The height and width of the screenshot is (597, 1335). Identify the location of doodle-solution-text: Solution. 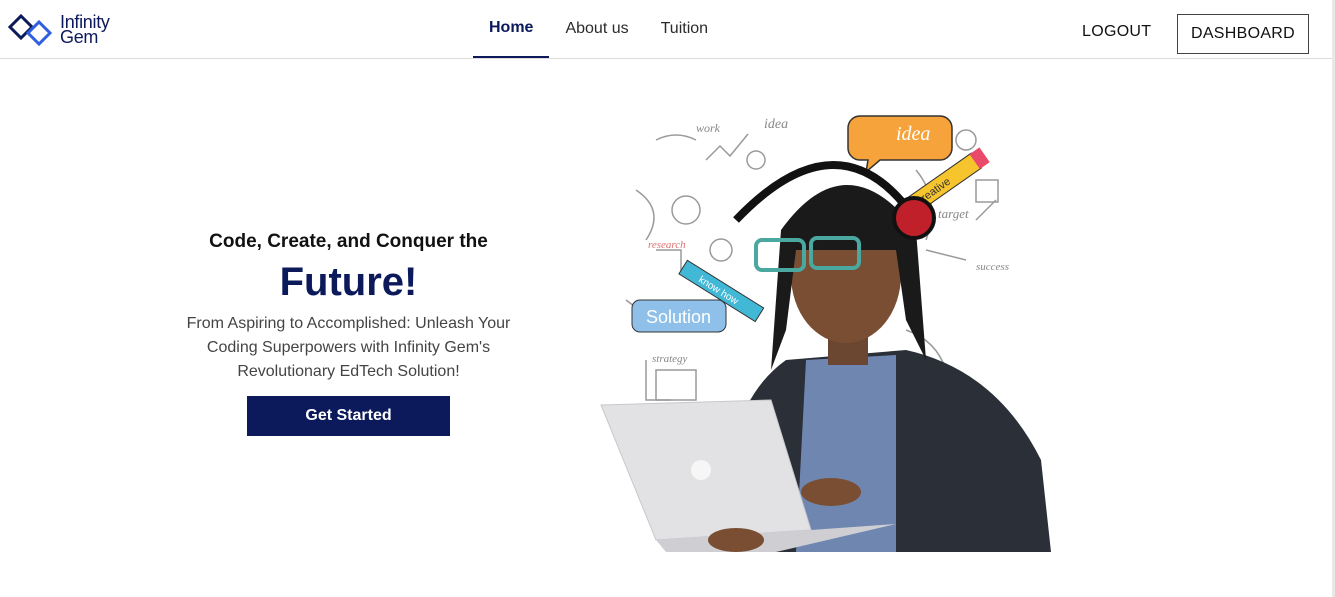
(678, 317).